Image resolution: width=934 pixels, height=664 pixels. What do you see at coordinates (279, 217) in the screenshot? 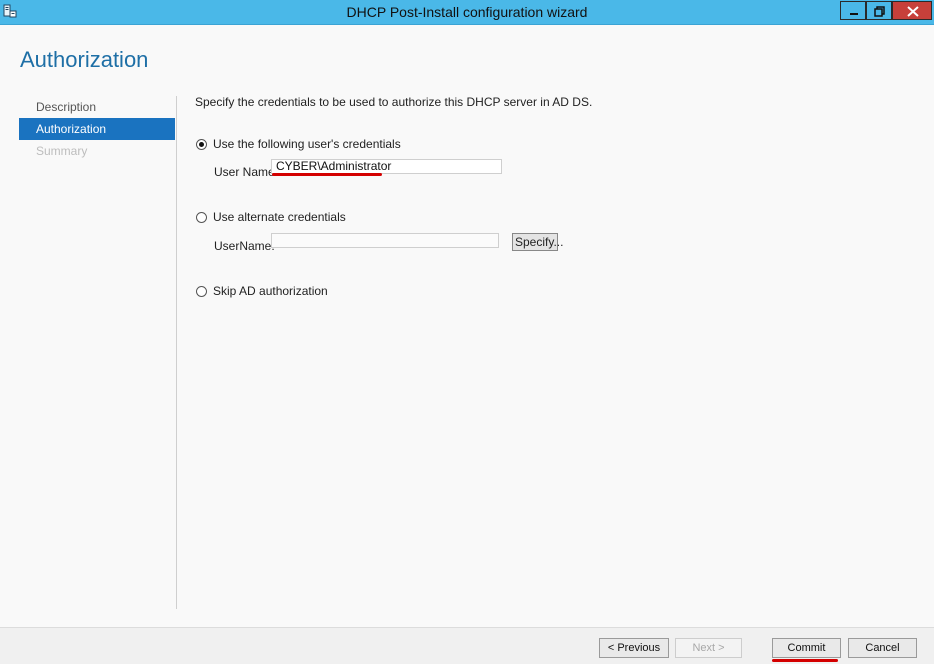
I see `option-alternate-credentials-label: Use alternate credentials` at bounding box center [279, 217].